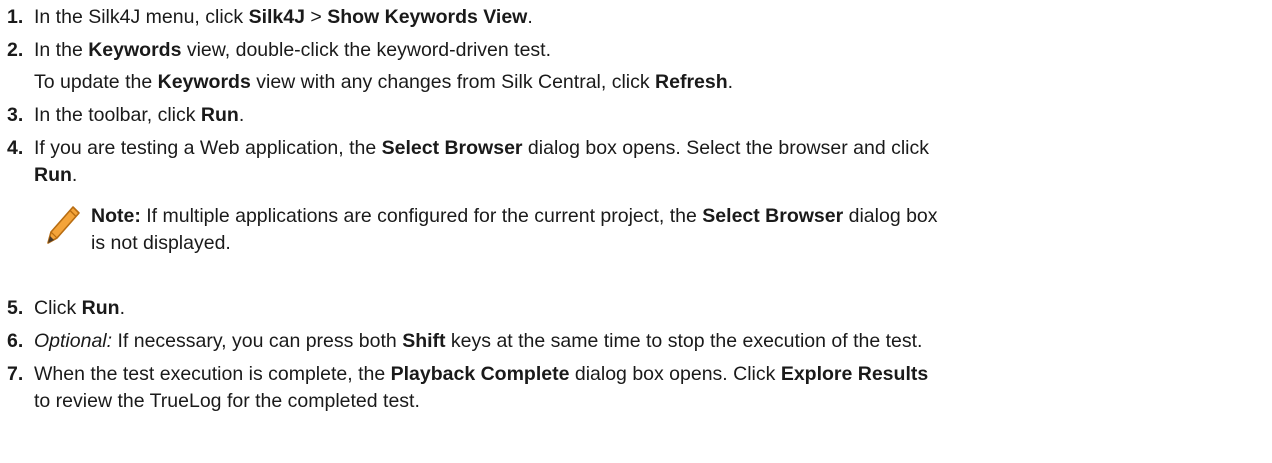 The image size is (1272, 463). What do you see at coordinates (161, 243) in the screenshot?
I see `note-line-2: is not displayed.` at bounding box center [161, 243].